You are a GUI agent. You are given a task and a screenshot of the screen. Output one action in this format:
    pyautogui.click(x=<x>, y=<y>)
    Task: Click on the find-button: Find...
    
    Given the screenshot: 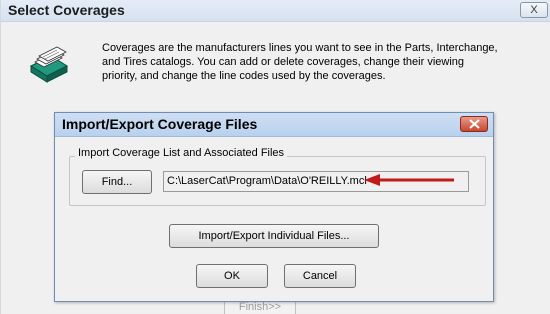 What is the action you would take?
    pyautogui.click(x=117, y=182)
    